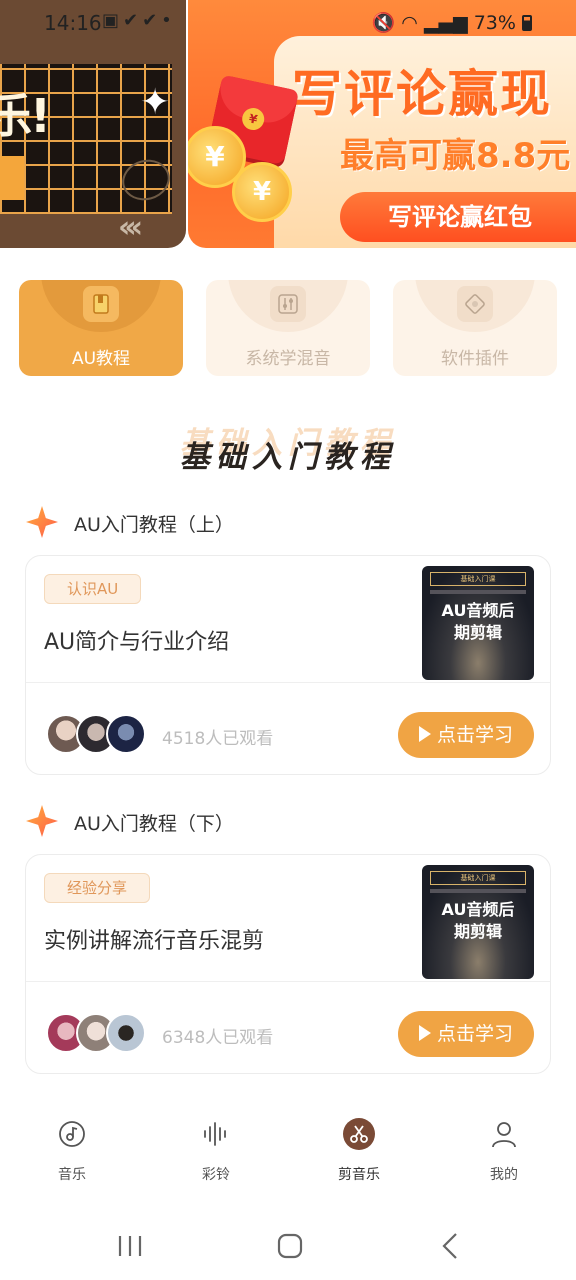  I want to click on music-disc-icon, so click(72, 1134).